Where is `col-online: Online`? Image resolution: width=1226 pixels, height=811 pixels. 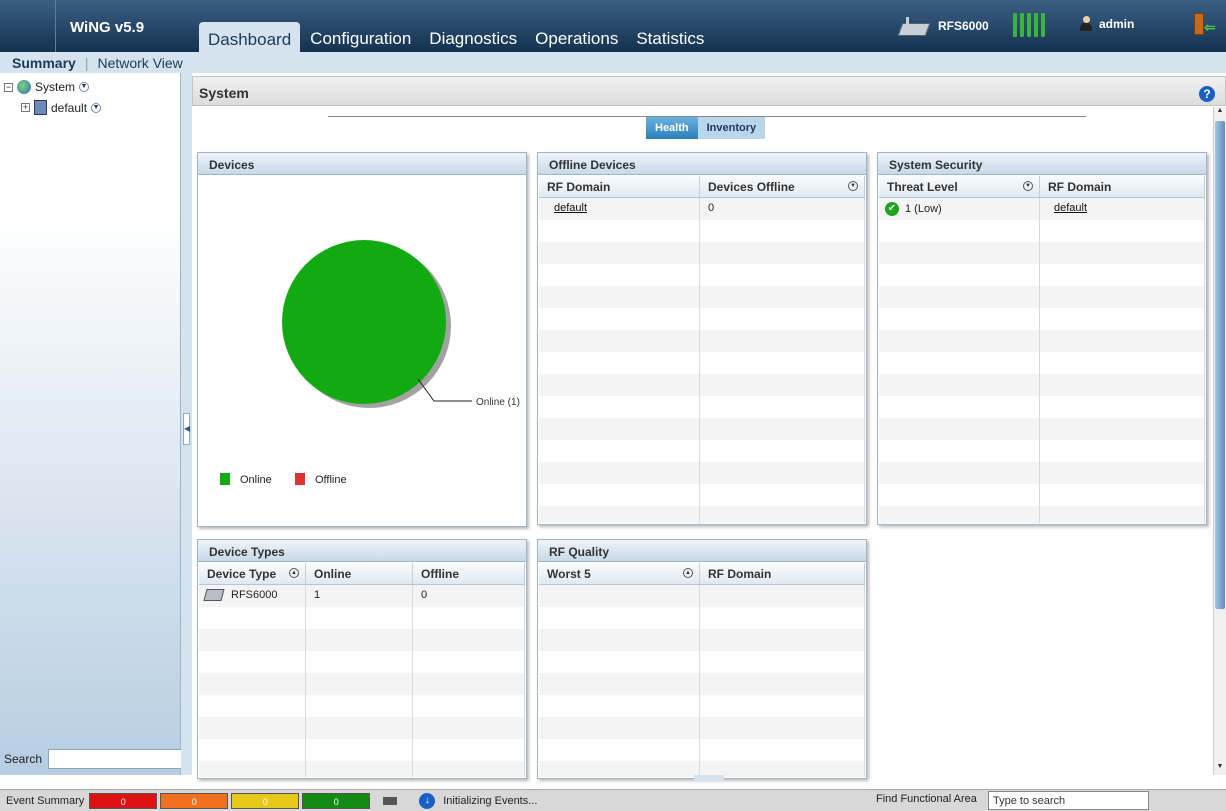
col-online: Online is located at coordinates (359, 573).